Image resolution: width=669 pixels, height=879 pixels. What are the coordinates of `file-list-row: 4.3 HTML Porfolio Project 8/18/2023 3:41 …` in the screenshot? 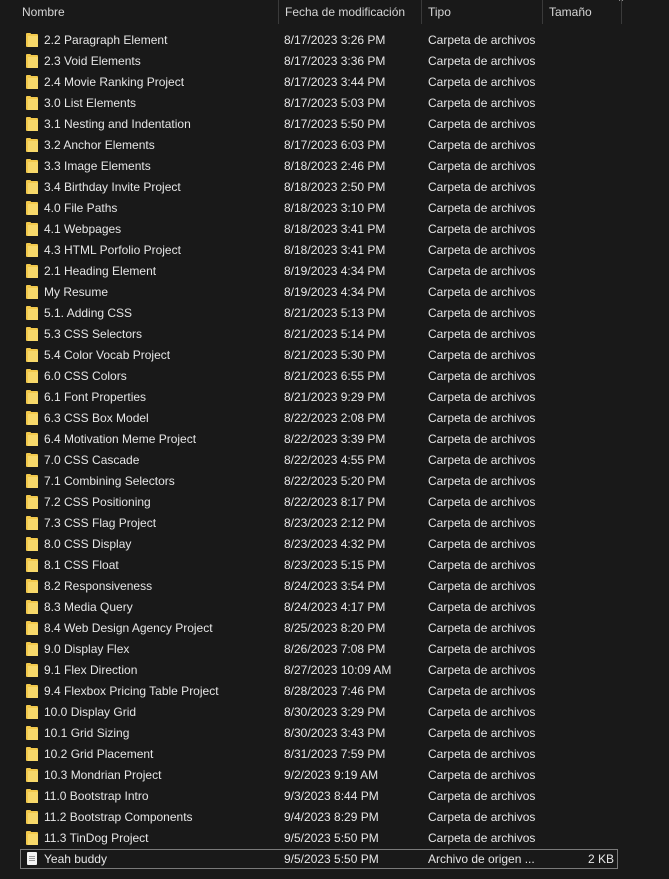 It's located at (334, 250).